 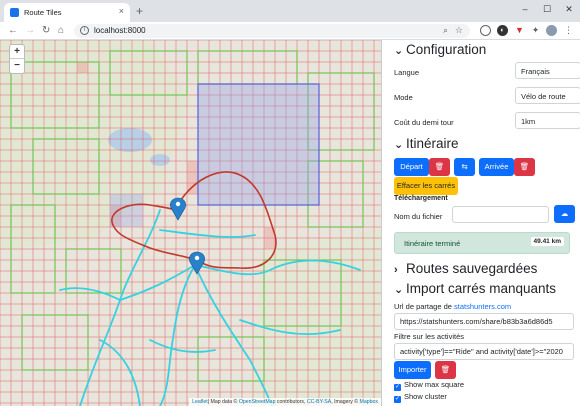 I want to click on langue-select: Français, so click(x=547, y=70).